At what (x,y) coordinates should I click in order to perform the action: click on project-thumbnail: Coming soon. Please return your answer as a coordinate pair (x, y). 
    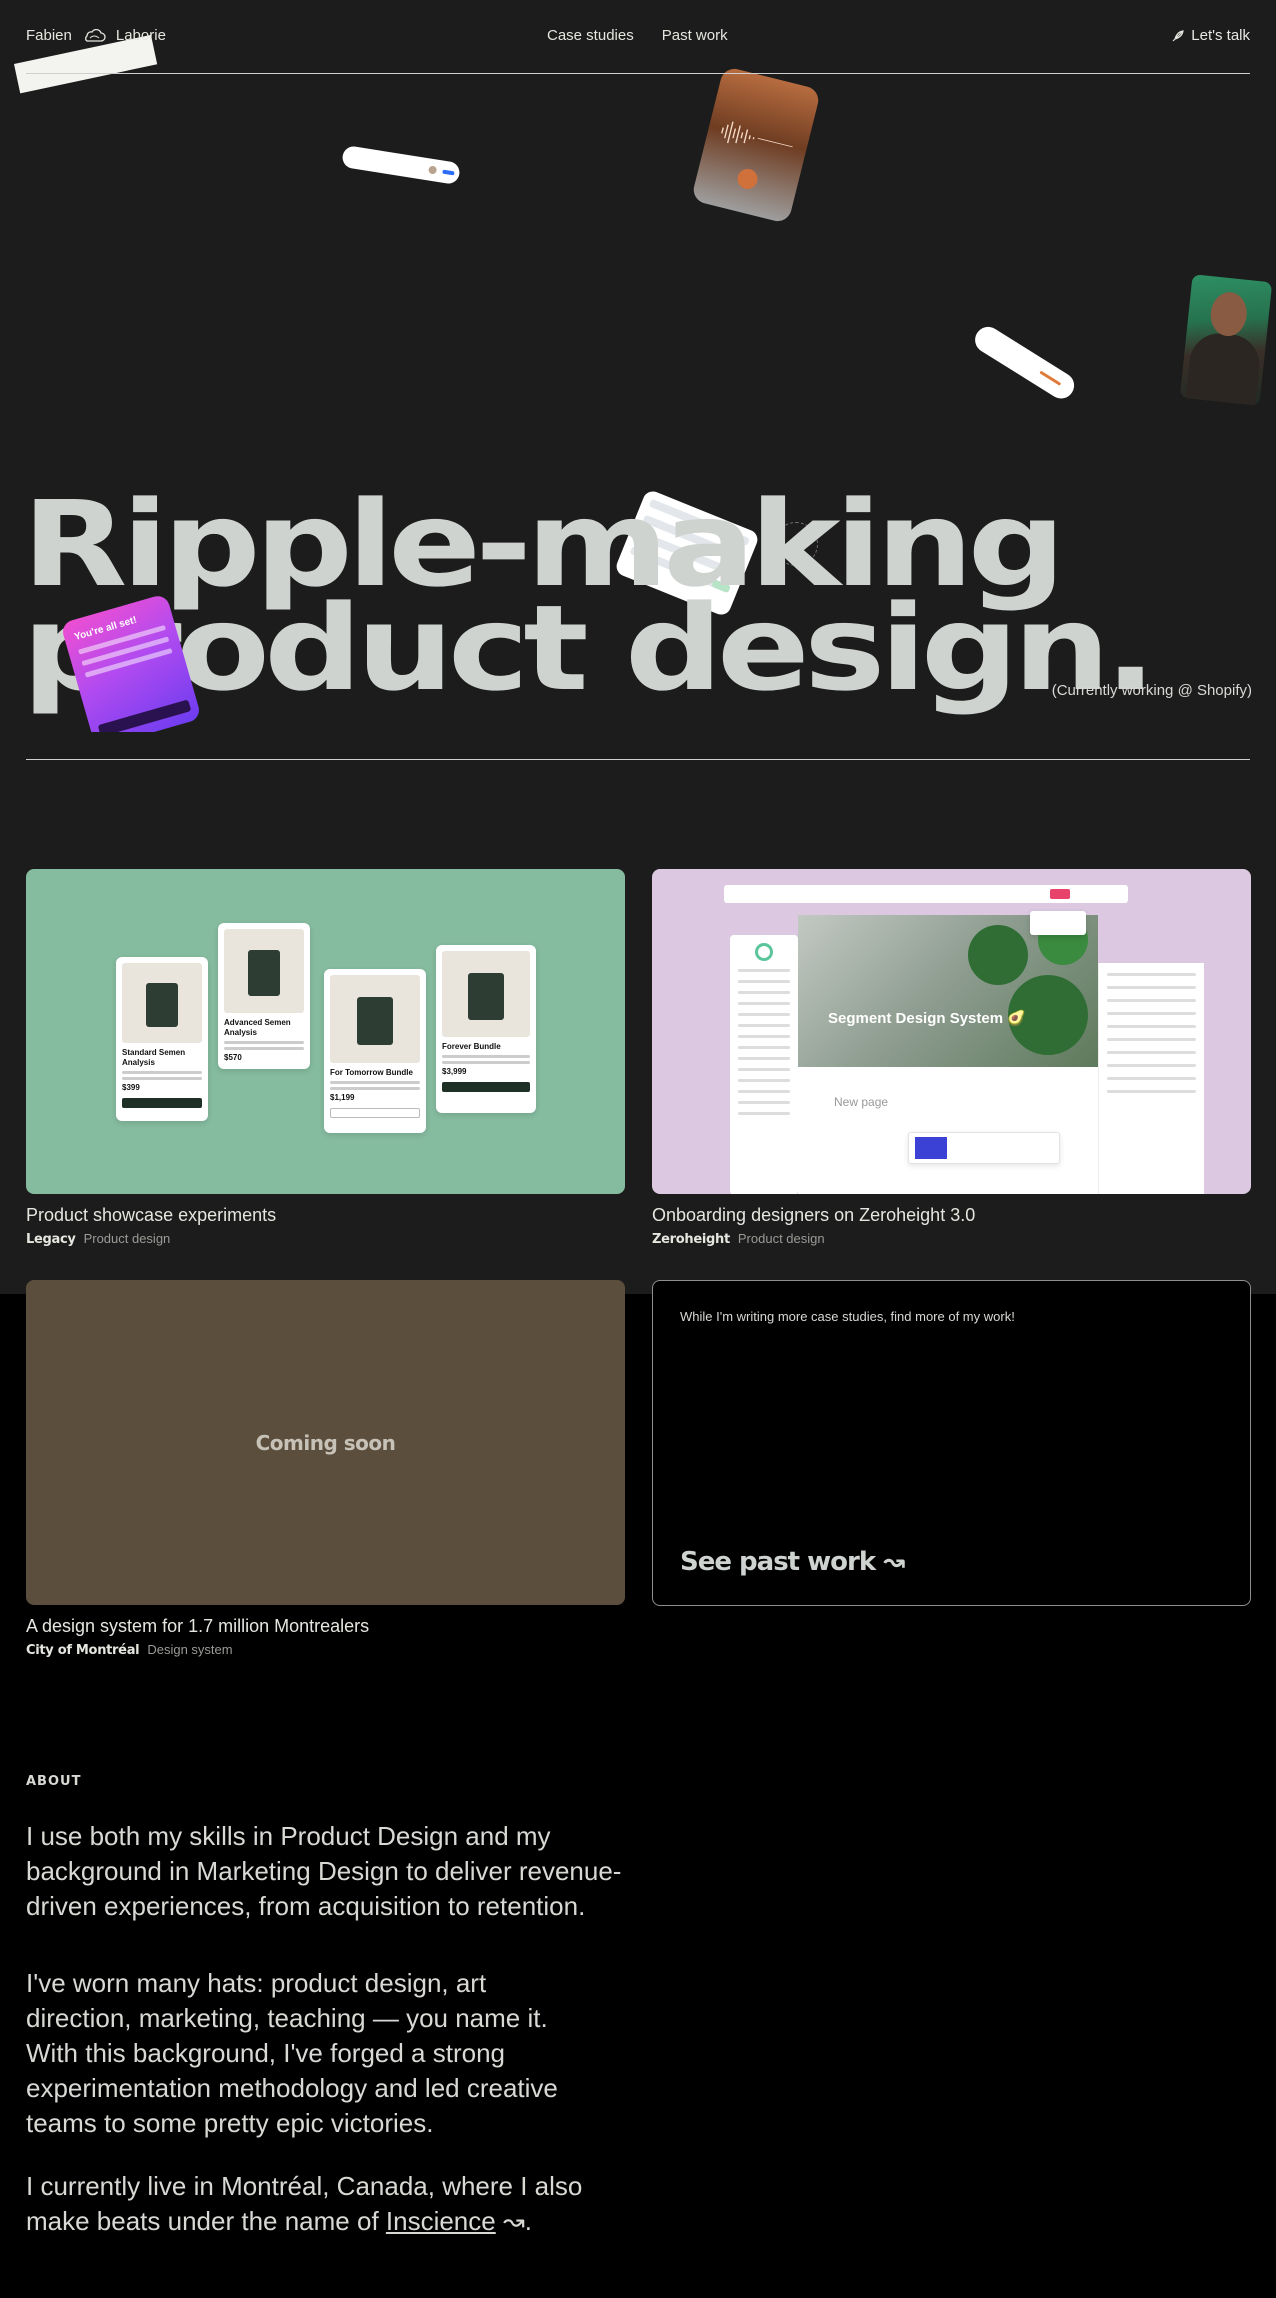
    Looking at the image, I should click on (325, 1442).